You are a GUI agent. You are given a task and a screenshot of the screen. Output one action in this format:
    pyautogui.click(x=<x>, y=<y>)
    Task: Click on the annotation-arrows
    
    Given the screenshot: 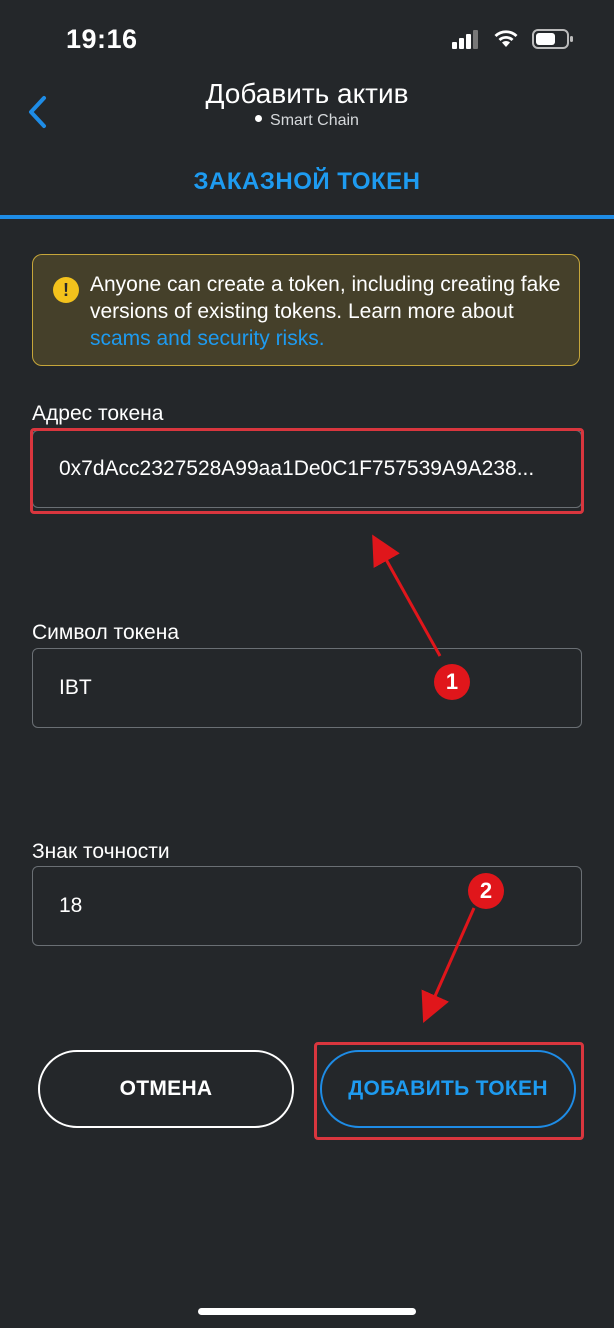 What is the action you would take?
    pyautogui.click(x=424, y=778)
    